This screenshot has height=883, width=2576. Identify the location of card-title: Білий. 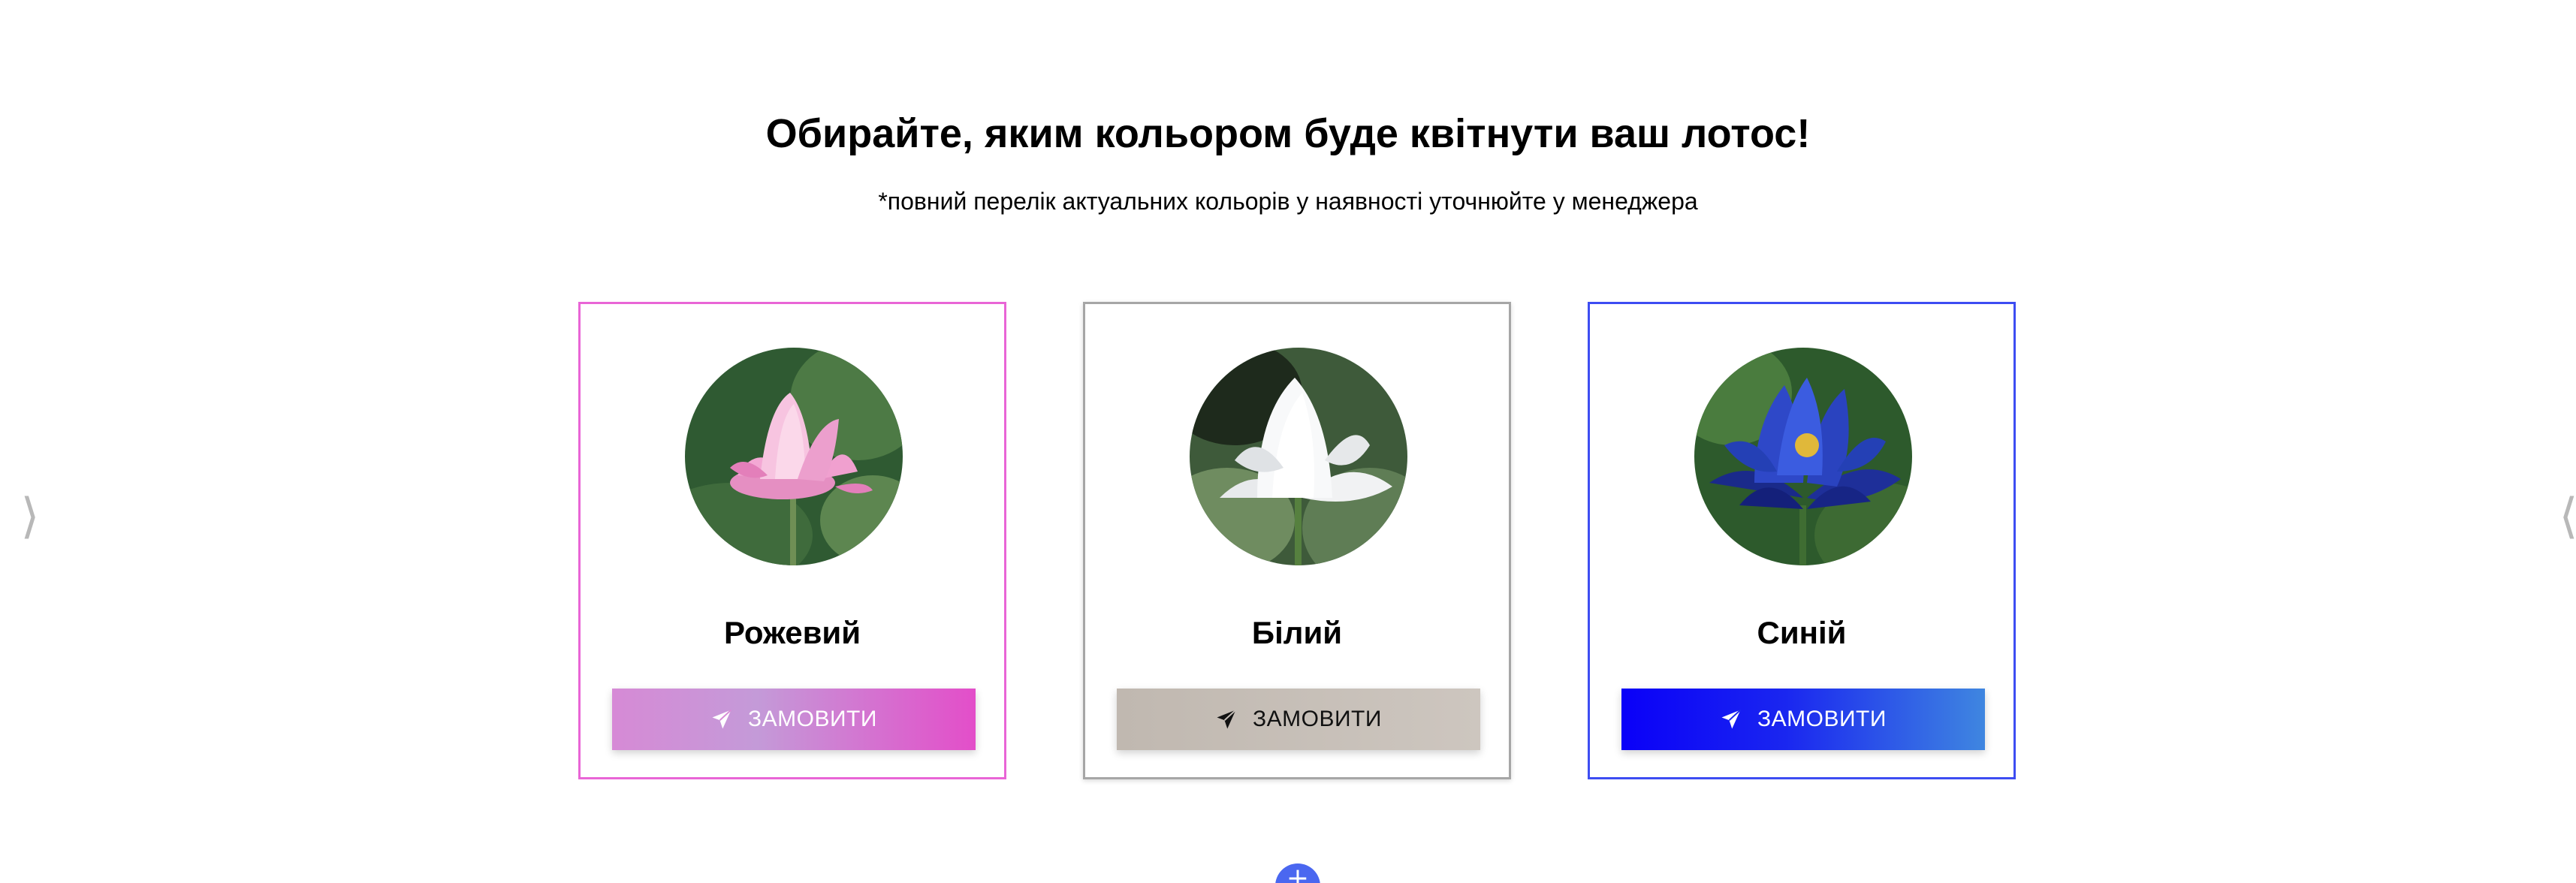
(1297, 633).